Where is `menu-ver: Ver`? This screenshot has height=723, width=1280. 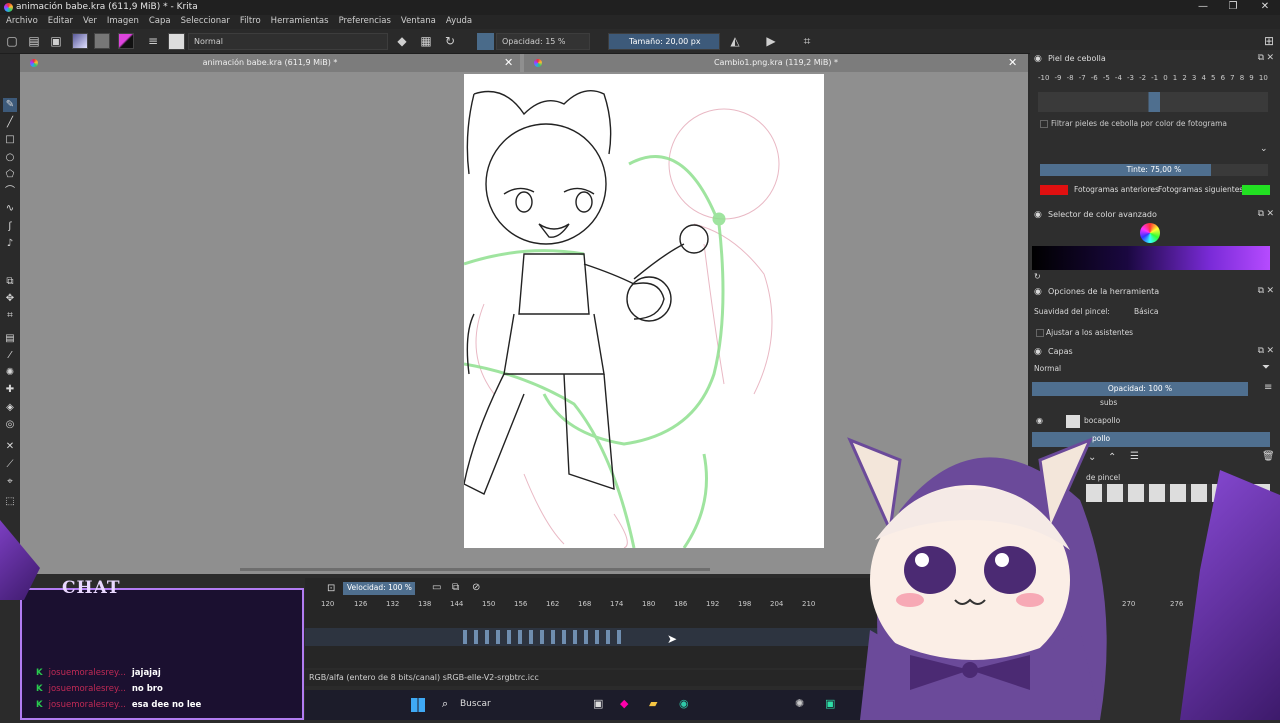 menu-ver: Ver is located at coordinates (89, 20).